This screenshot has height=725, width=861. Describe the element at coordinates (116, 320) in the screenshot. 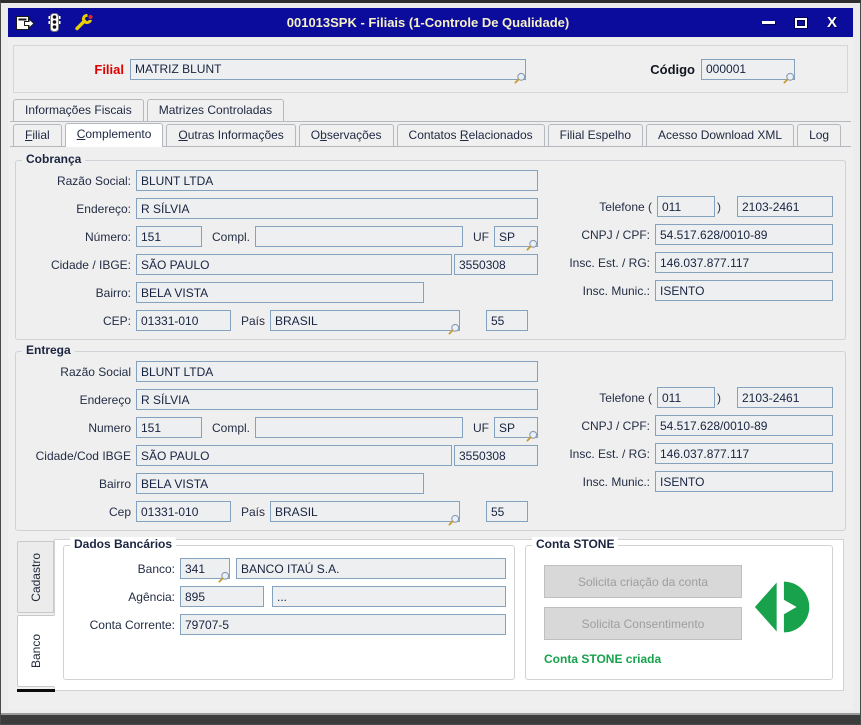

I see `cobranca-cep-label: CEP:` at that location.